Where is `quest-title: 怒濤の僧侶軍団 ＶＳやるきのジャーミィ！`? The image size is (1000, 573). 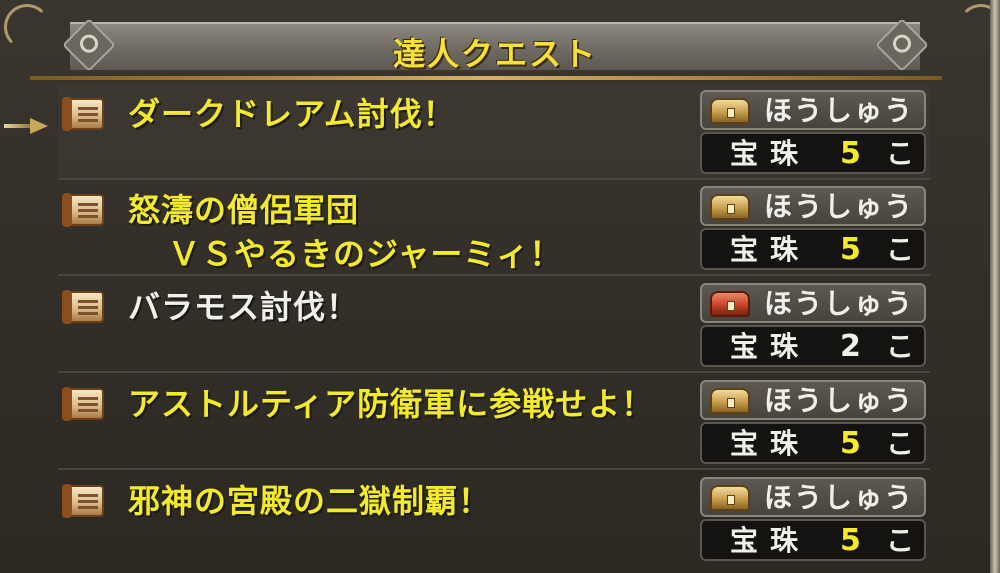
quest-title: 怒濤の僧侶軍団 ＶＳやるきのジャーミィ！ is located at coordinates (408, 232).